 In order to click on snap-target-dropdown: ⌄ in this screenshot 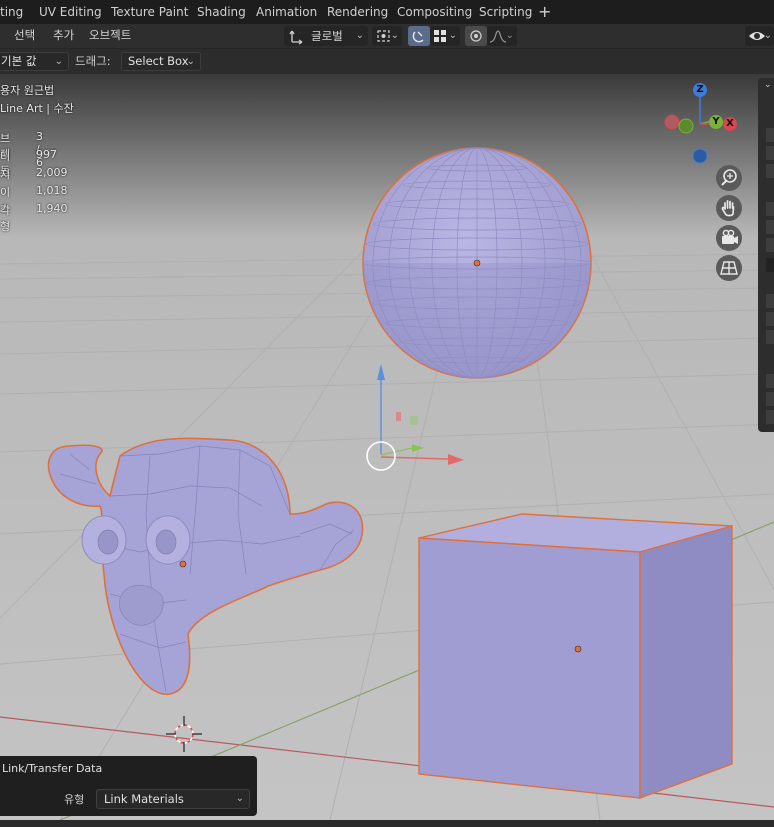, I will do `click(445, 36)`.